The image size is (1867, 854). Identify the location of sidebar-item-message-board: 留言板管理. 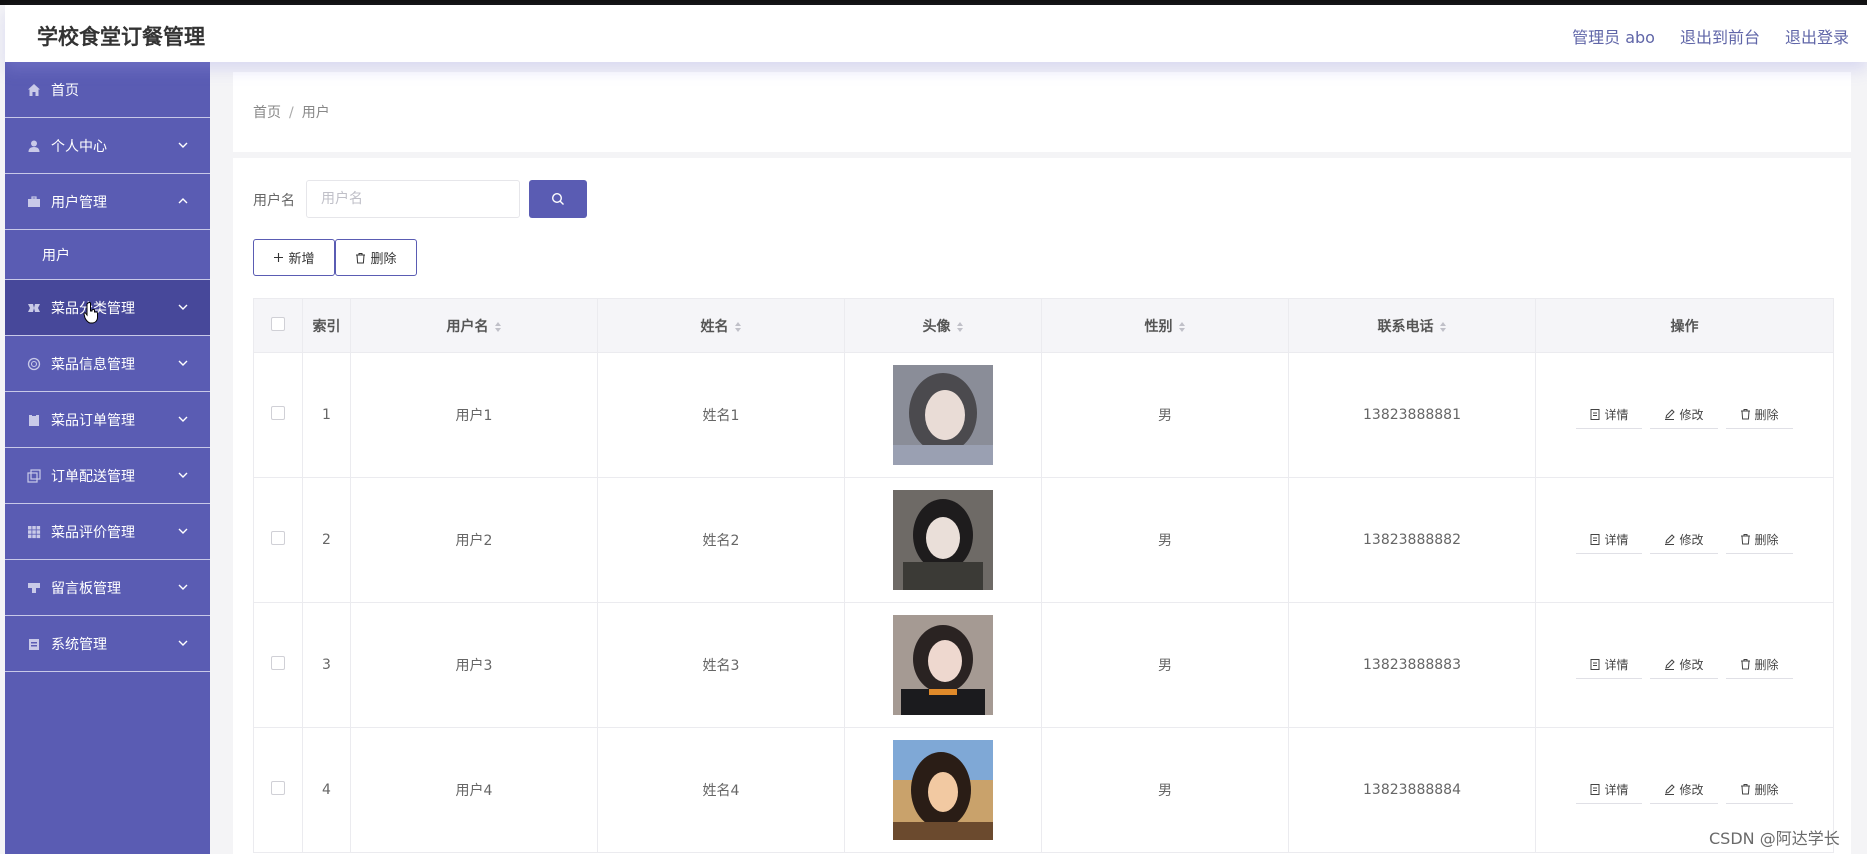
(107, 588).